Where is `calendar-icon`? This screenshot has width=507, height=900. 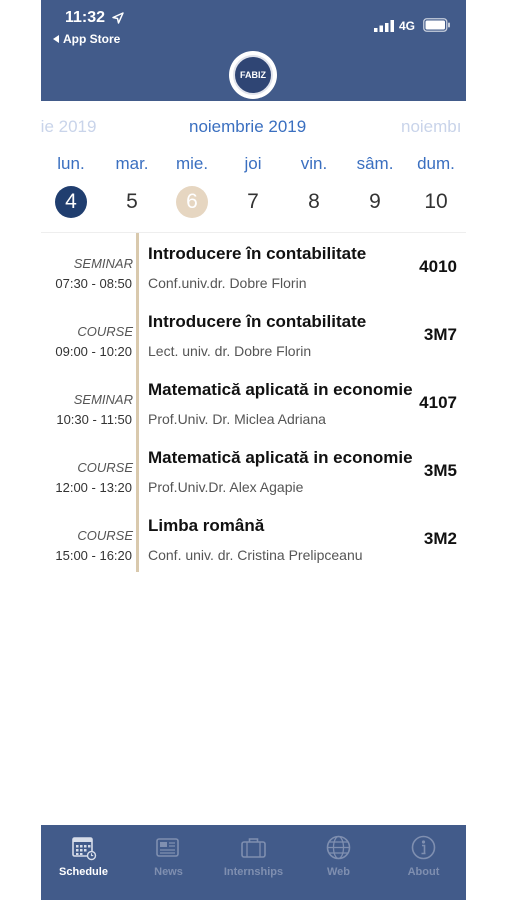 calendar-icon is located at coordinates (84, 849).